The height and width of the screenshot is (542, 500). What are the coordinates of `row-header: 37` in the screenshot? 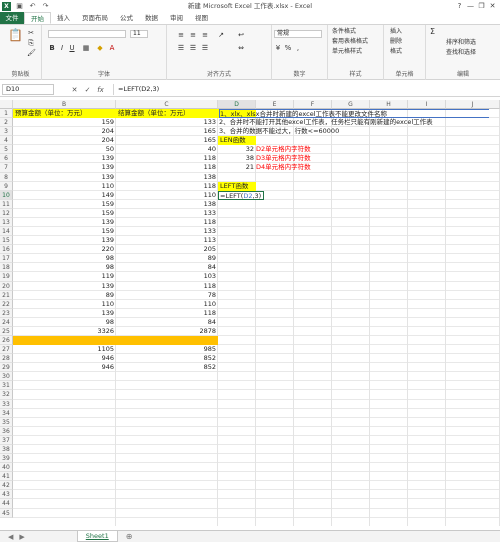 It's located at (6, 440).